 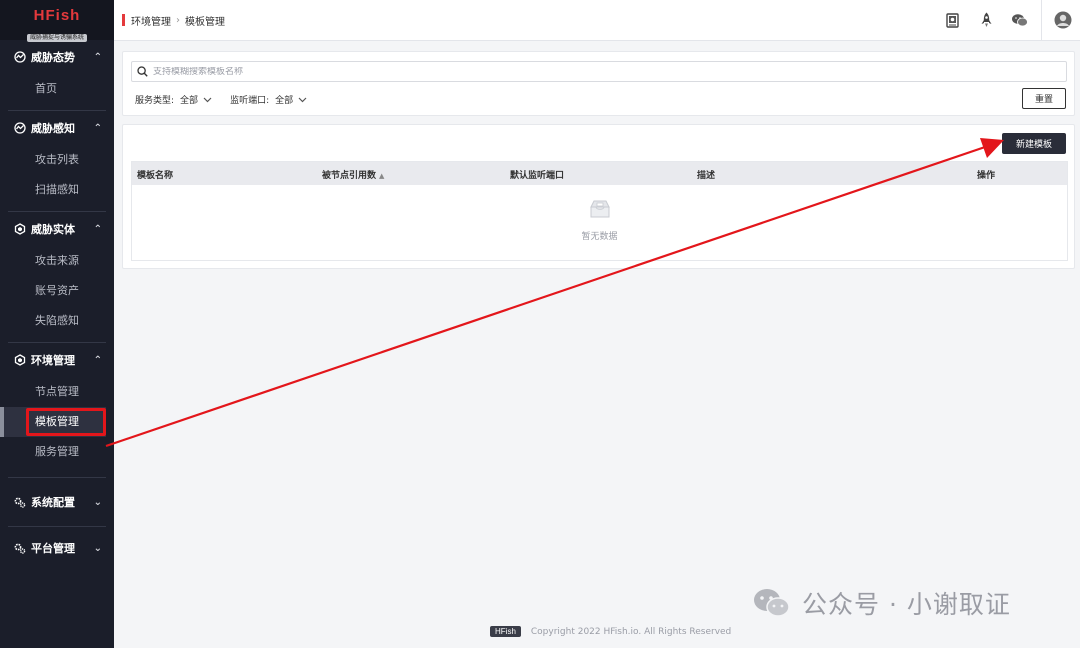 What do you see at coordinates (1063, 20) in the screenshot?
I see `user-avatar-icon` at bounding box center [1063, 20].